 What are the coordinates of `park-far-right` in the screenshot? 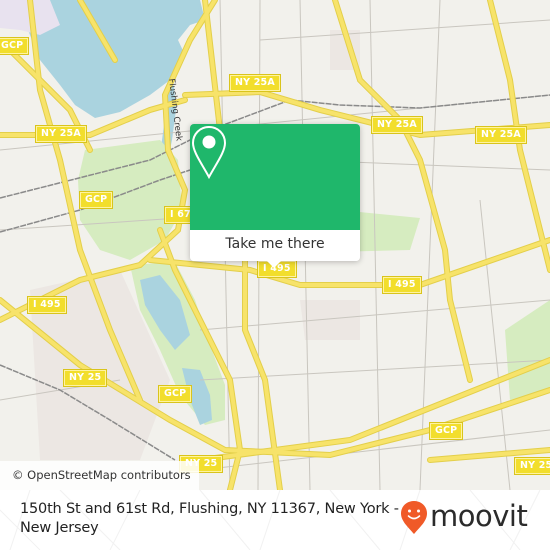 It's located at (527, 350).